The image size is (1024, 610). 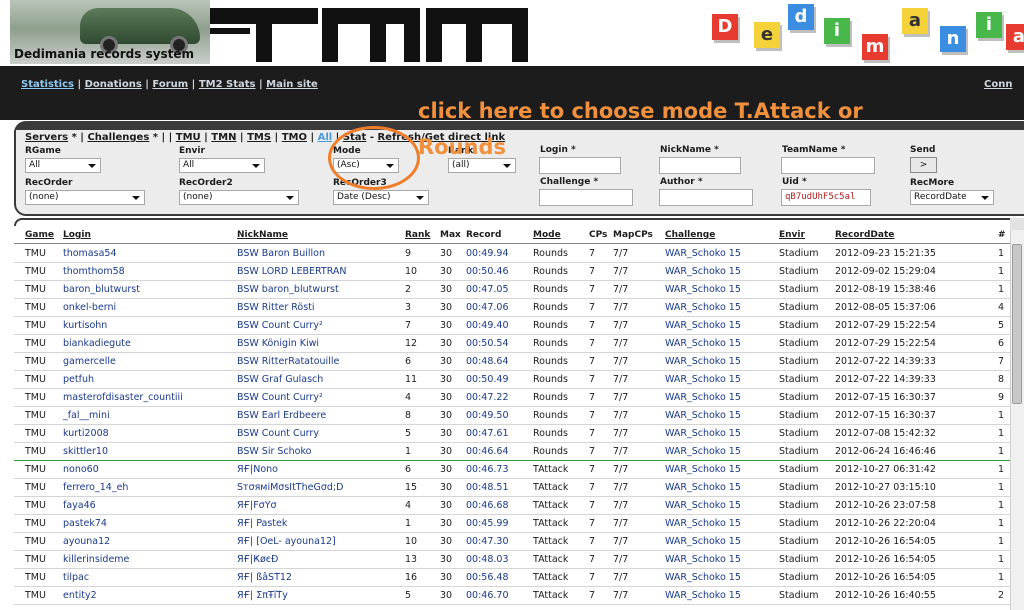 What do you see at coordinates (1017, 224) in the screenshot?
I see `scroll-up-arrow-icon` at bounding box center [1017, 224].